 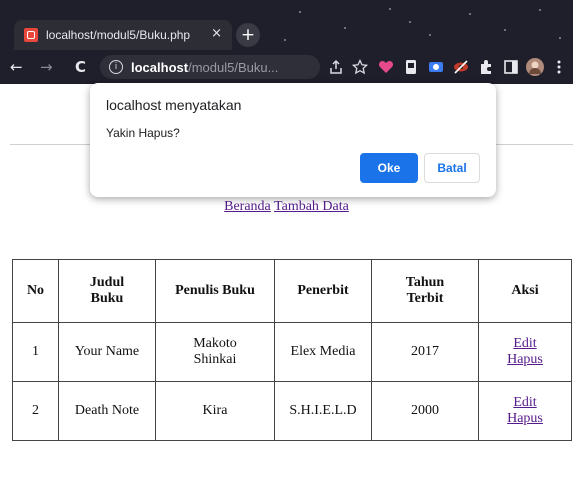 I want to click on kebab-menu-icon, so click(x=559, y=67).